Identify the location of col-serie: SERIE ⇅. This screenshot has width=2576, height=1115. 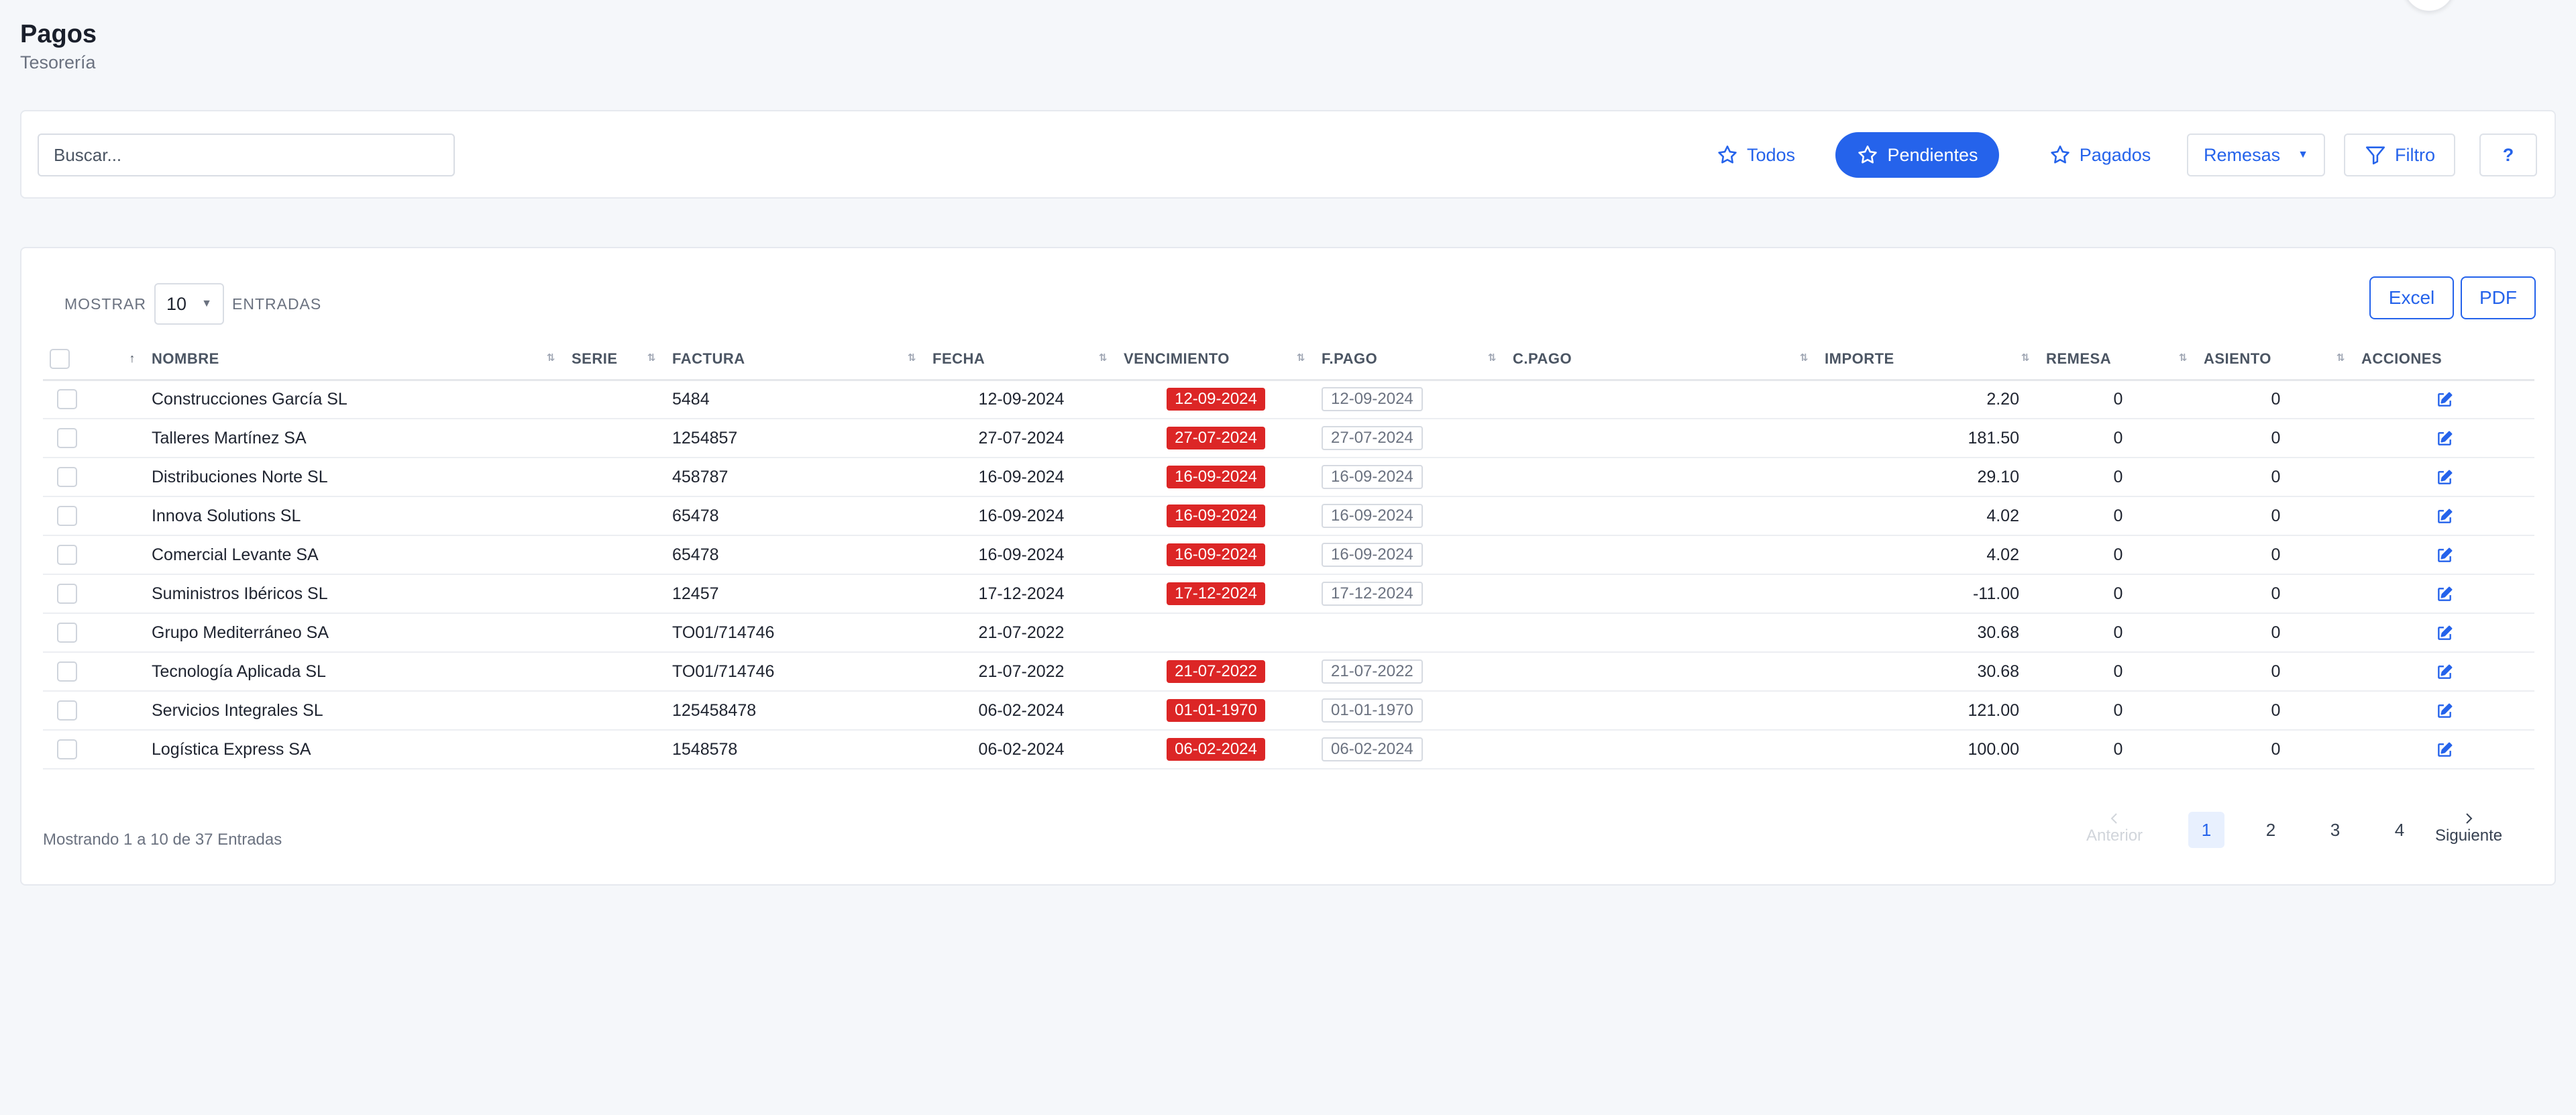
(615, 360).